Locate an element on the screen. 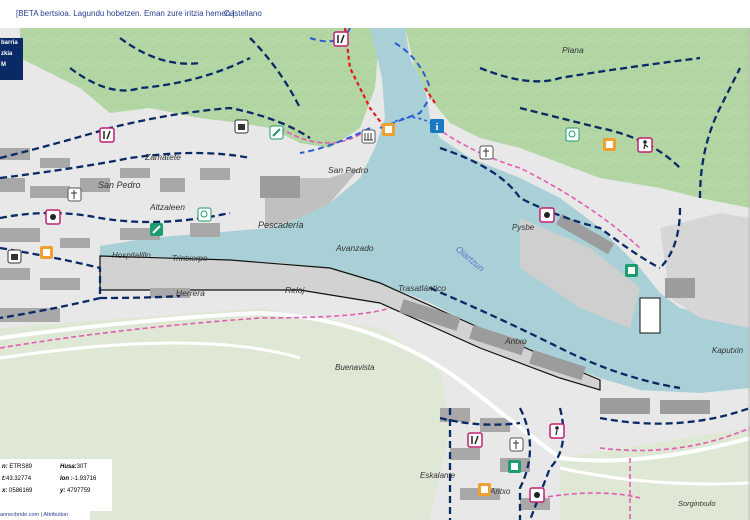  label-eskalante: Eskalante is located at coordinates (438, 475).